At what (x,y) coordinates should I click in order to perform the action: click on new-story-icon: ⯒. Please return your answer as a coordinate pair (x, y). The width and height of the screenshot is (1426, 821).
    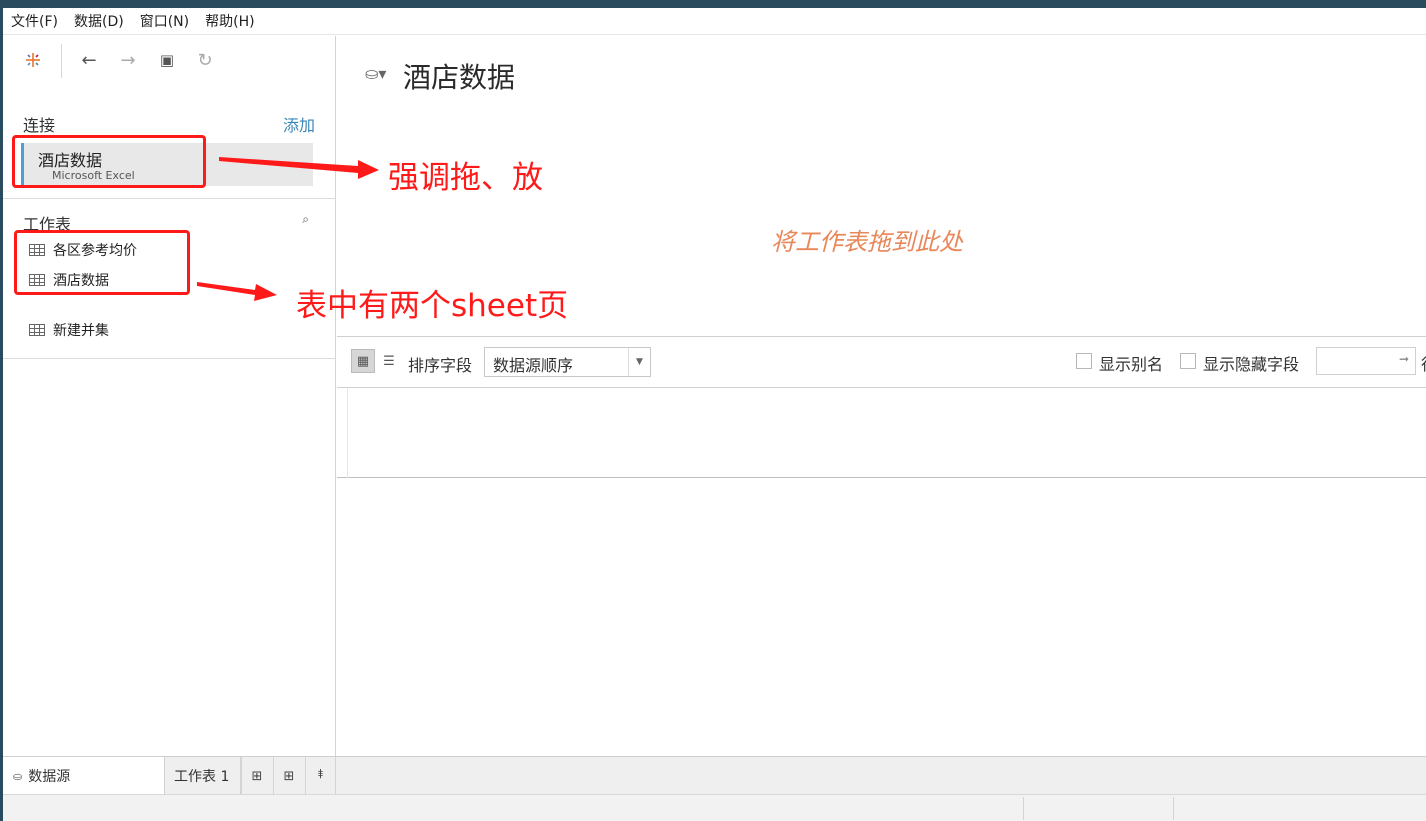
    Looking at the image, I should click on (320, 776).